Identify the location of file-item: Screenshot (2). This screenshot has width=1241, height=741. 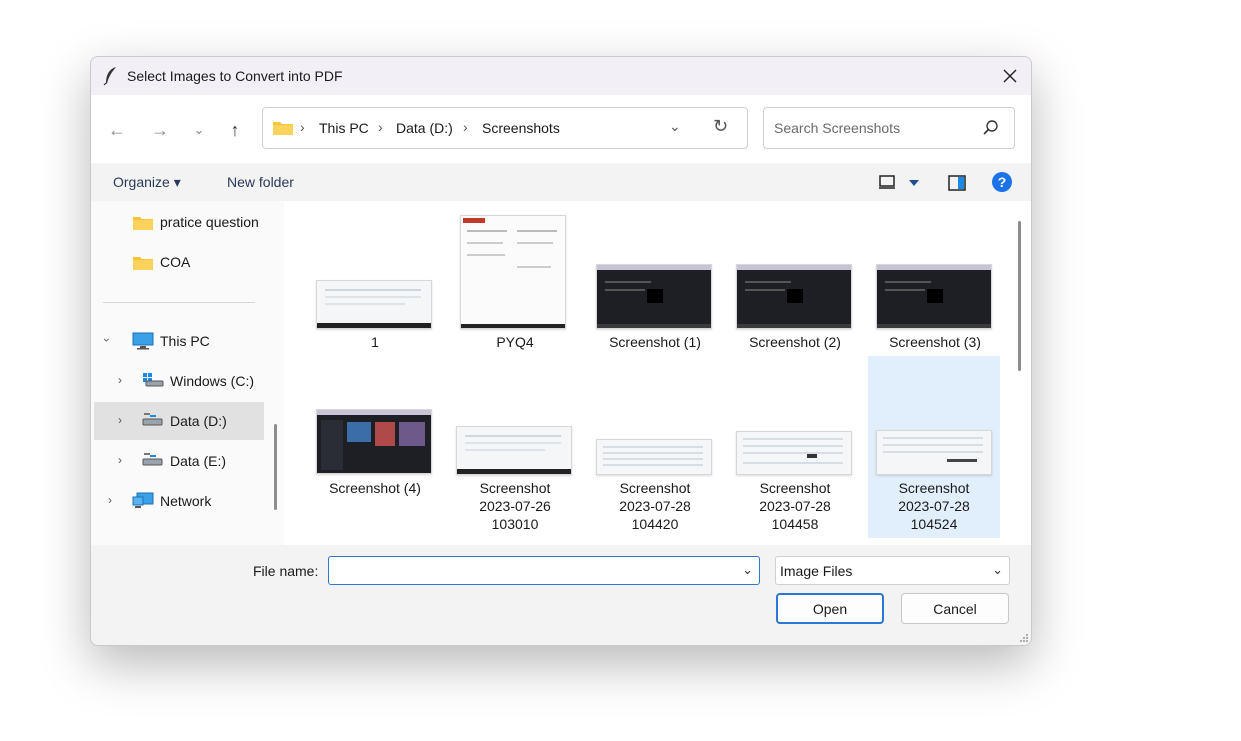
(795, 278).